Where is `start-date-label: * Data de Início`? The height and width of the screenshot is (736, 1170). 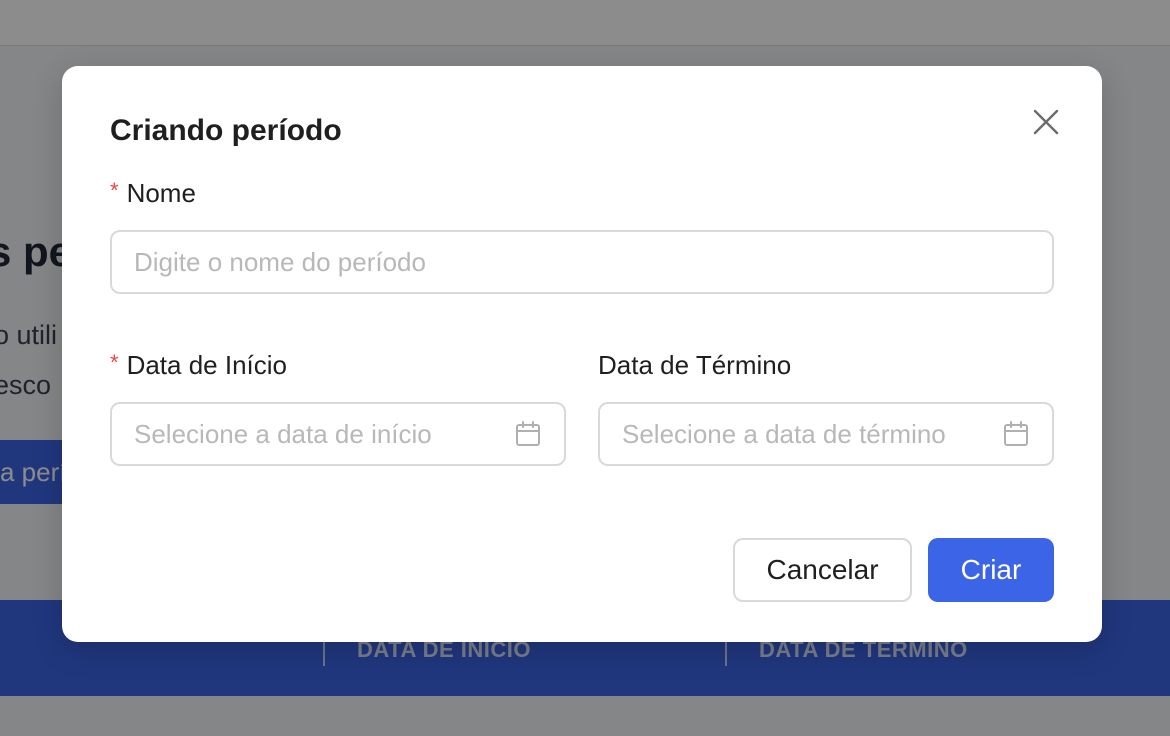
start-date-label: * Data de Início is located at coordinates (198, 366).